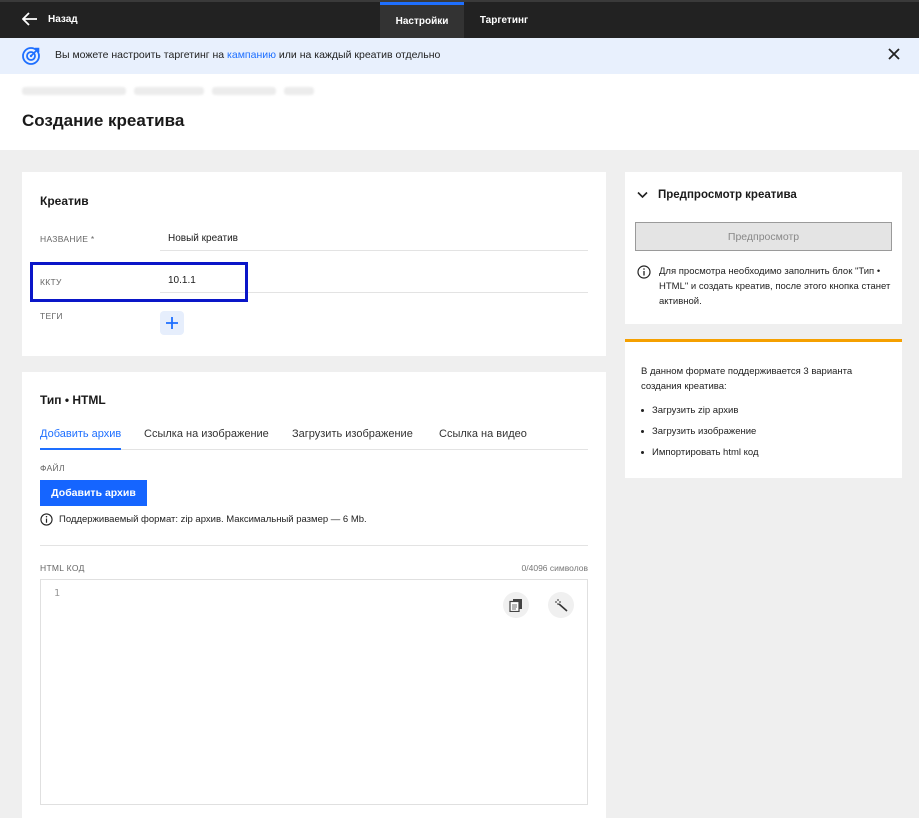 This screenshot has width=919, height=818. I want to click on format-button, so click(561, 605).